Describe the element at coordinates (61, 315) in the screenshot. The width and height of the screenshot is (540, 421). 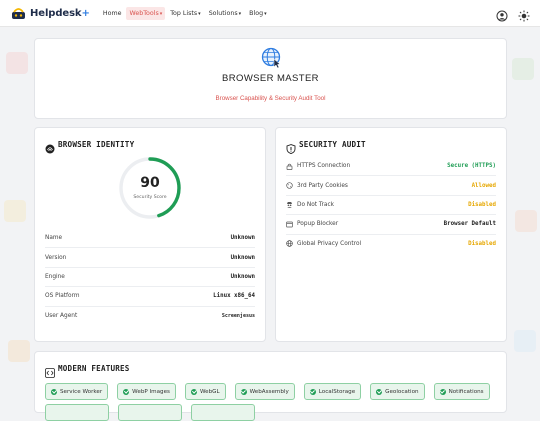
I see `row-label: User Agent` at that location.